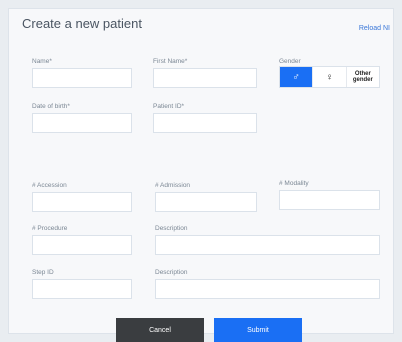 This screenshot has width=402, height=342. I want to click on submit-button: Submit, so click(258, 330).